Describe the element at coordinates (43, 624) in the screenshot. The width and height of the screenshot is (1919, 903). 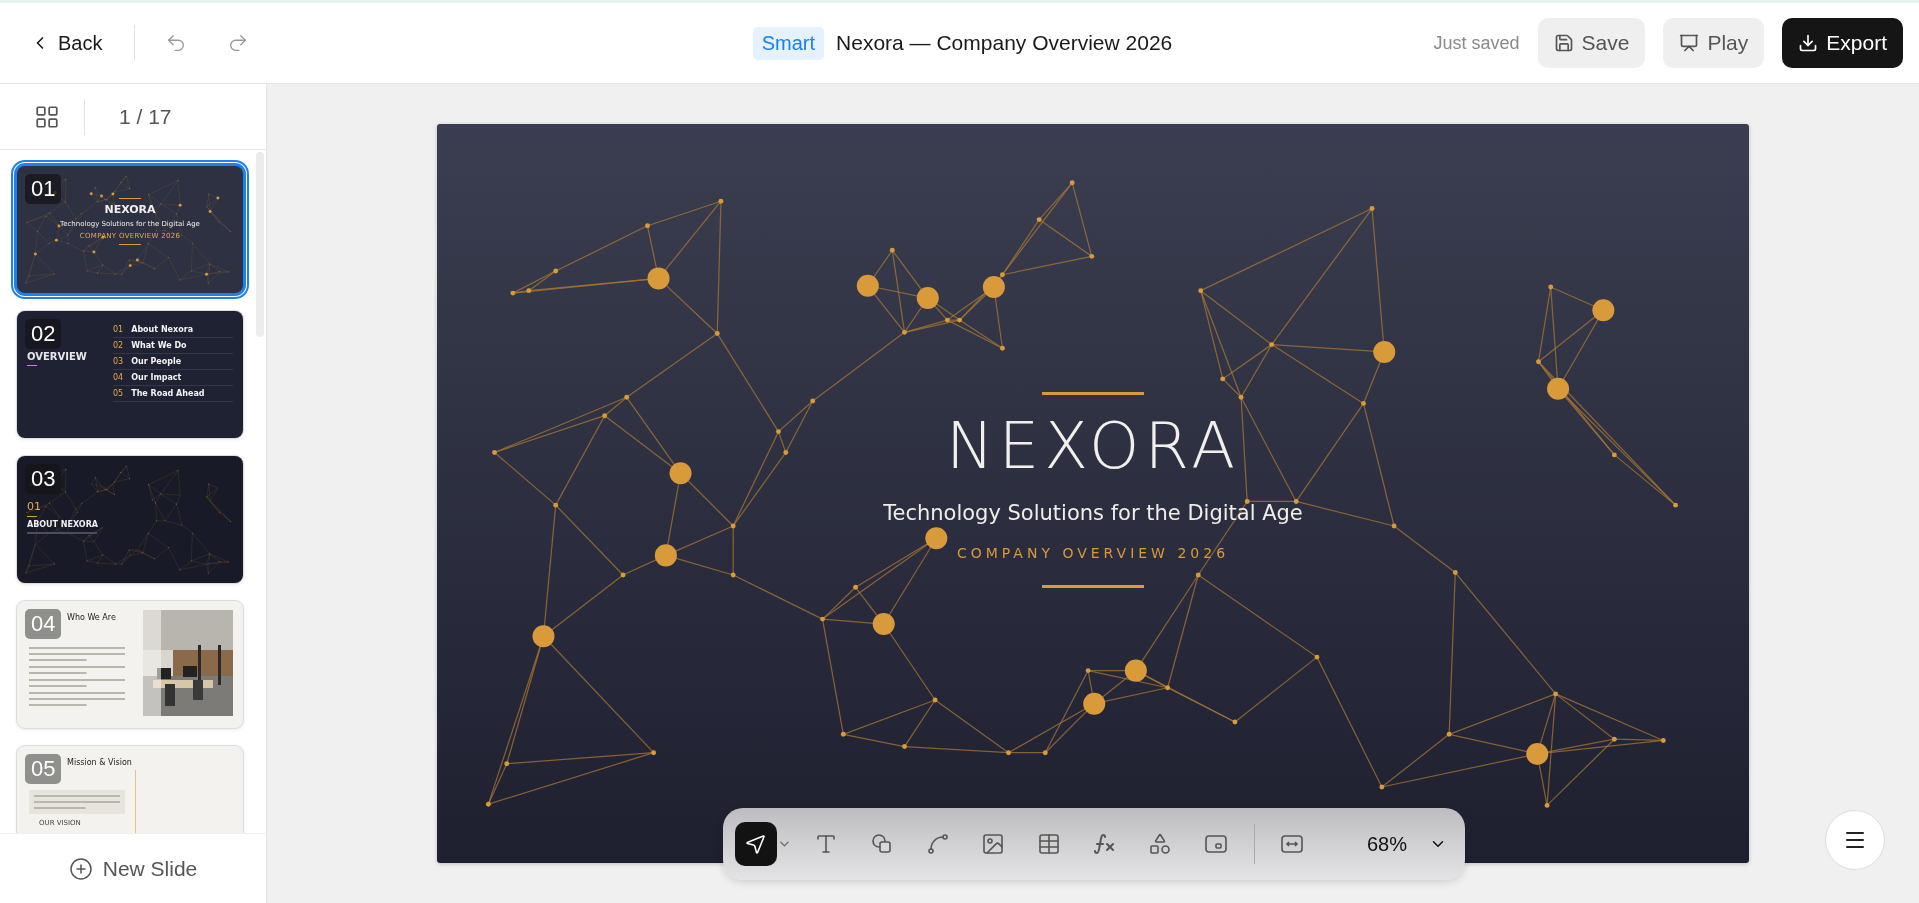
I see `slide-number: 04` at that location.